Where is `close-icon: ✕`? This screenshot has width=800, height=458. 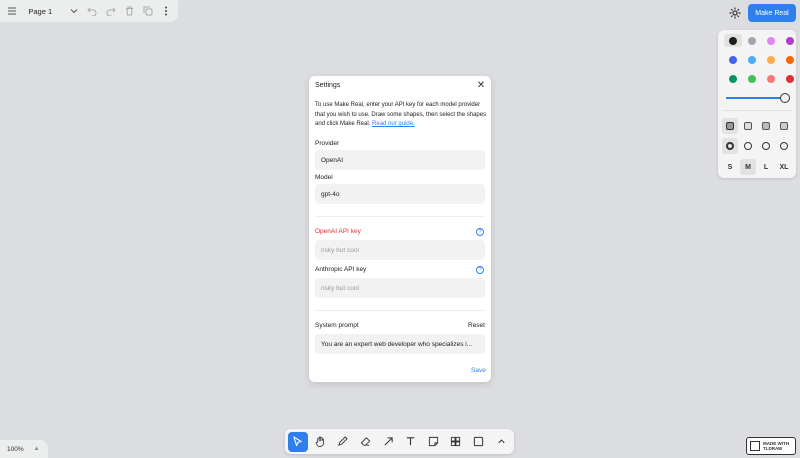 close-icon: ✕ is located at coordinates (481, 86).